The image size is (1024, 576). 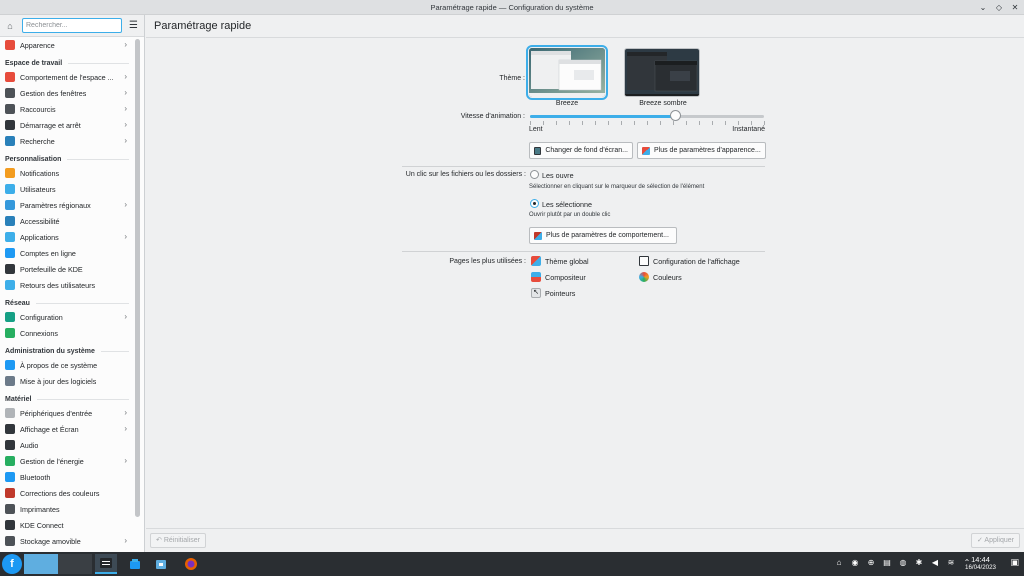 I want to click on sidebar-scrollbar, so click(x=138, y=279).